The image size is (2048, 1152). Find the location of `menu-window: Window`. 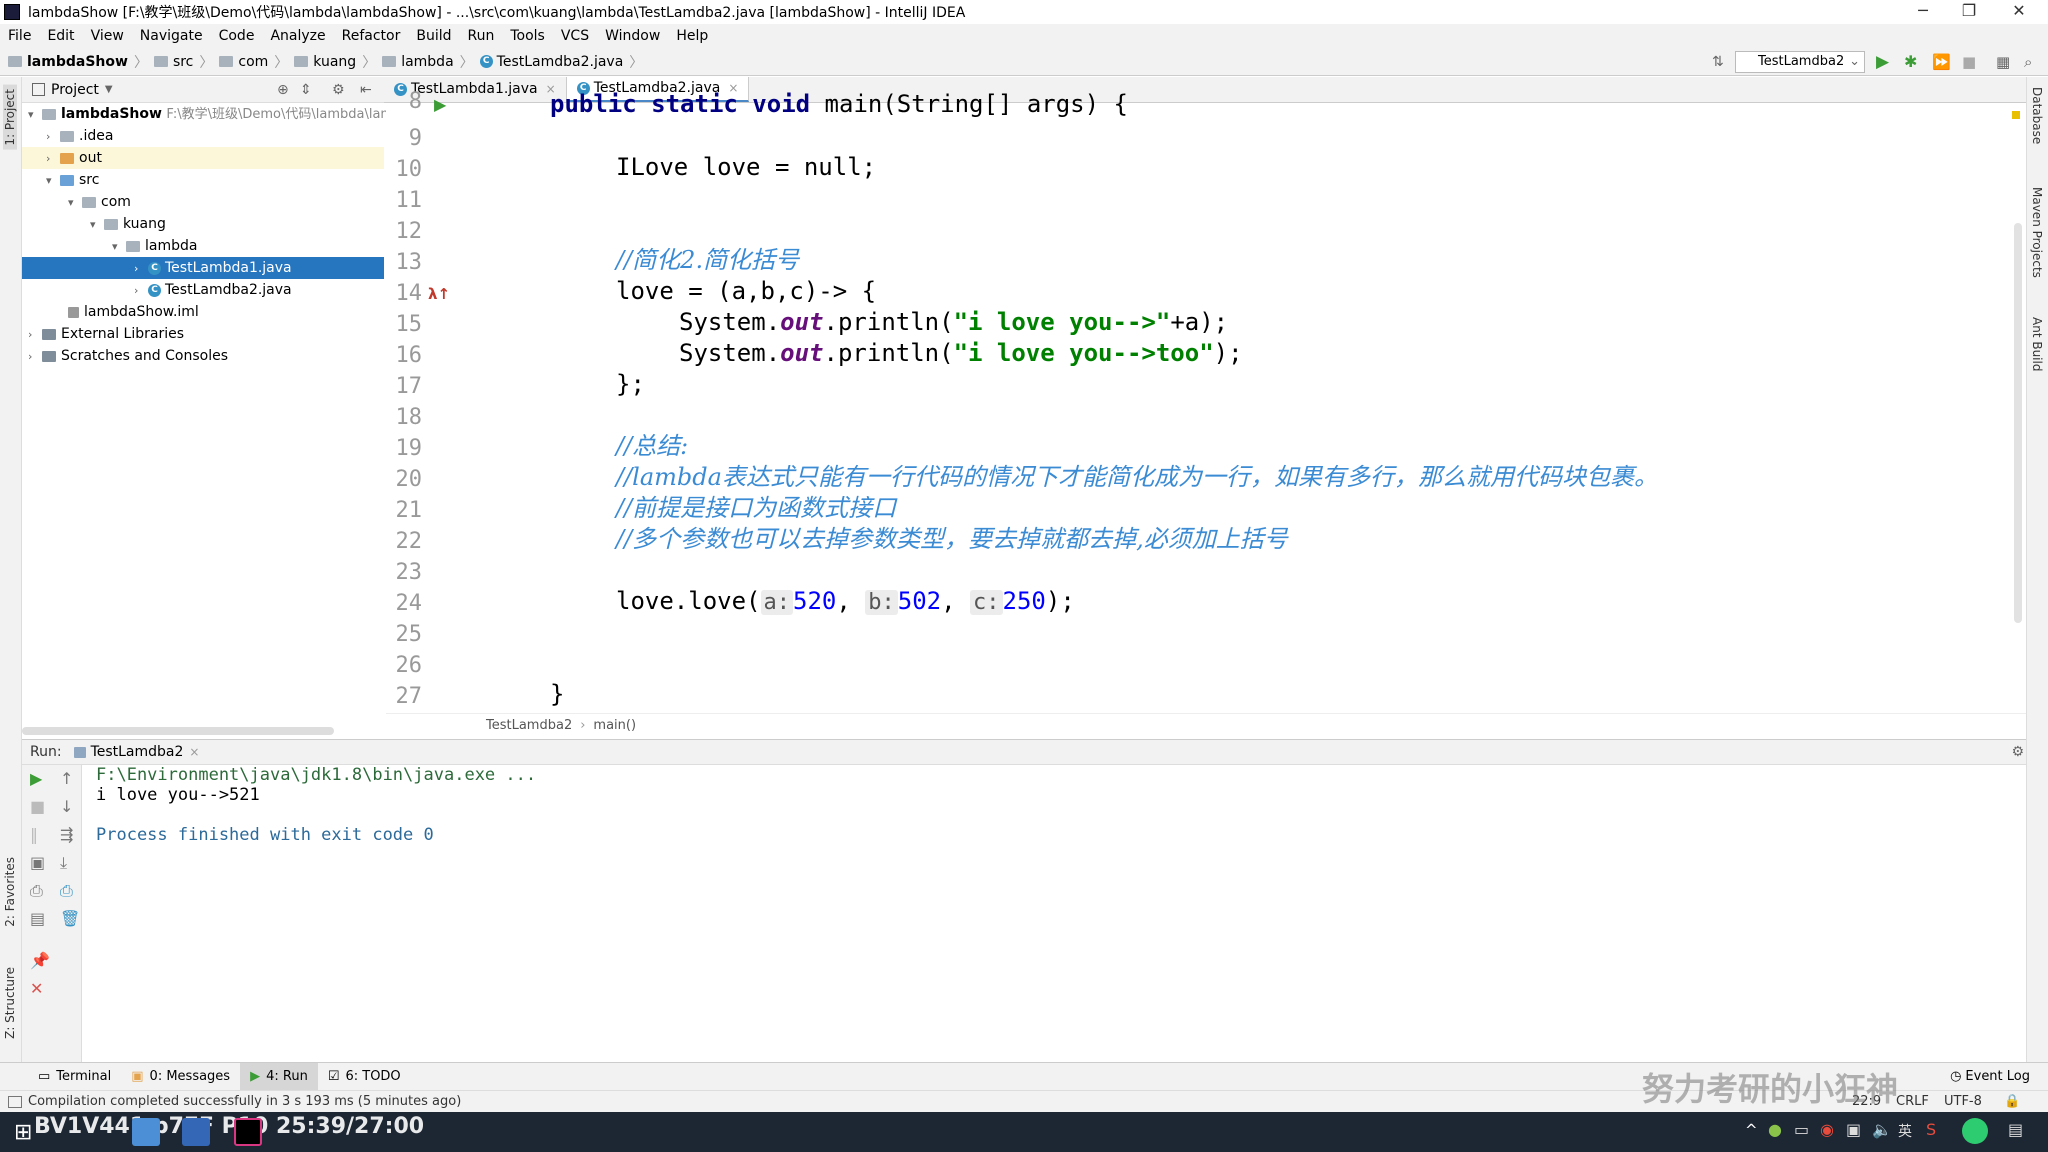

menu-window: Window is located at coordinates (632, 36).